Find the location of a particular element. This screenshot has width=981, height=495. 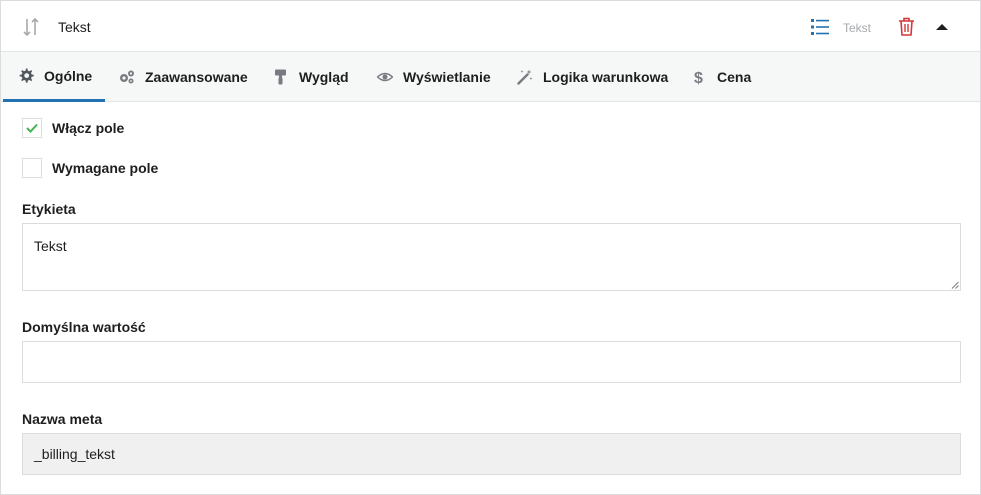

tab-wyglad: Wygląd is located at coordinates (311, 77).